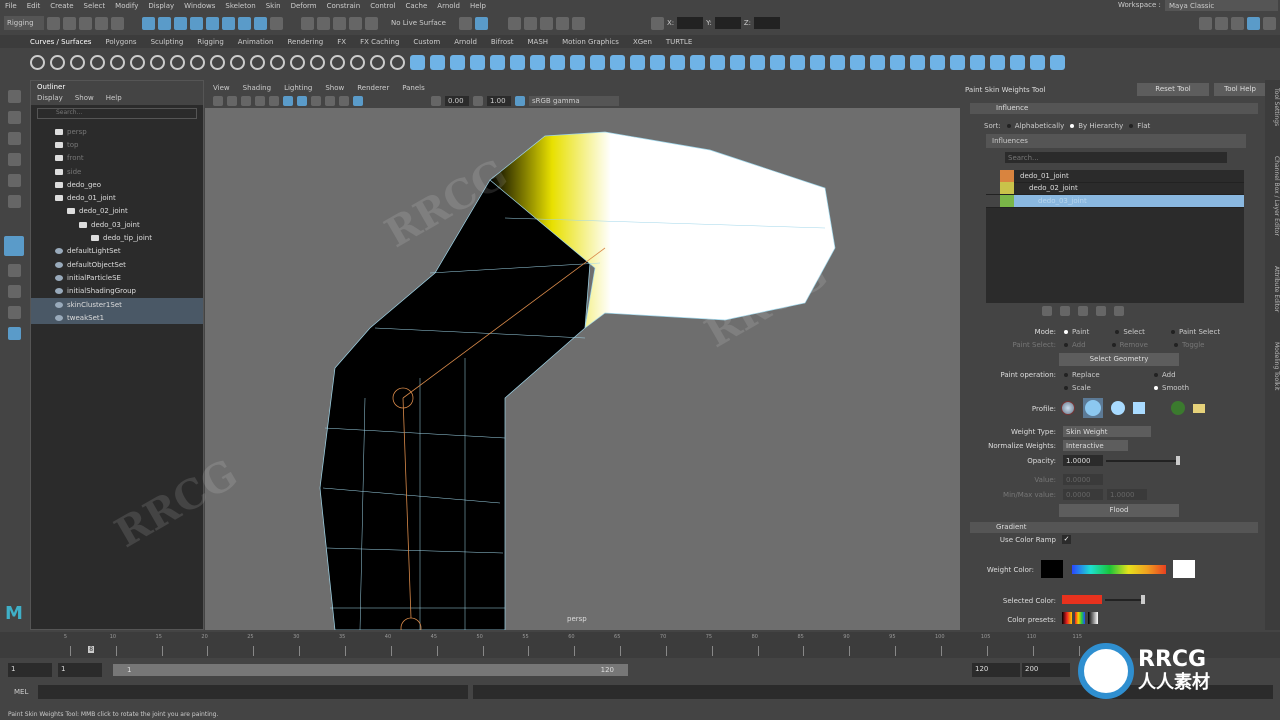  Describe the element at coordinates (117, 23) in the screenshot. I see `redo-icon` at that location.